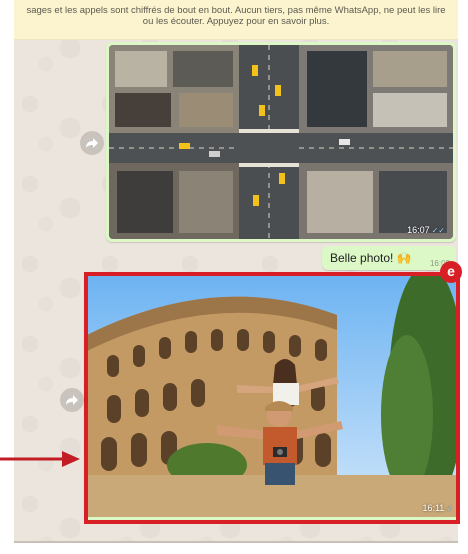  What do you see at coordinates (40, 459) in the screenshot?
I see `annotation-arrow-icon` at bounding box center [40, 459].